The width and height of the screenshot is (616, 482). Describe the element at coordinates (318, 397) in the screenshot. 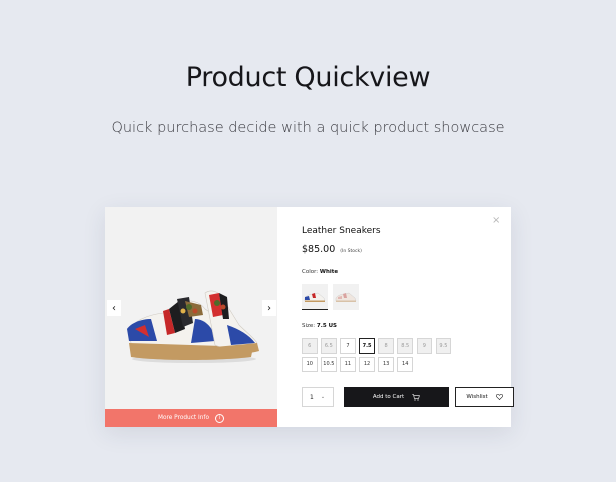

I see `quantity-select: 1 ⌄` at that location.